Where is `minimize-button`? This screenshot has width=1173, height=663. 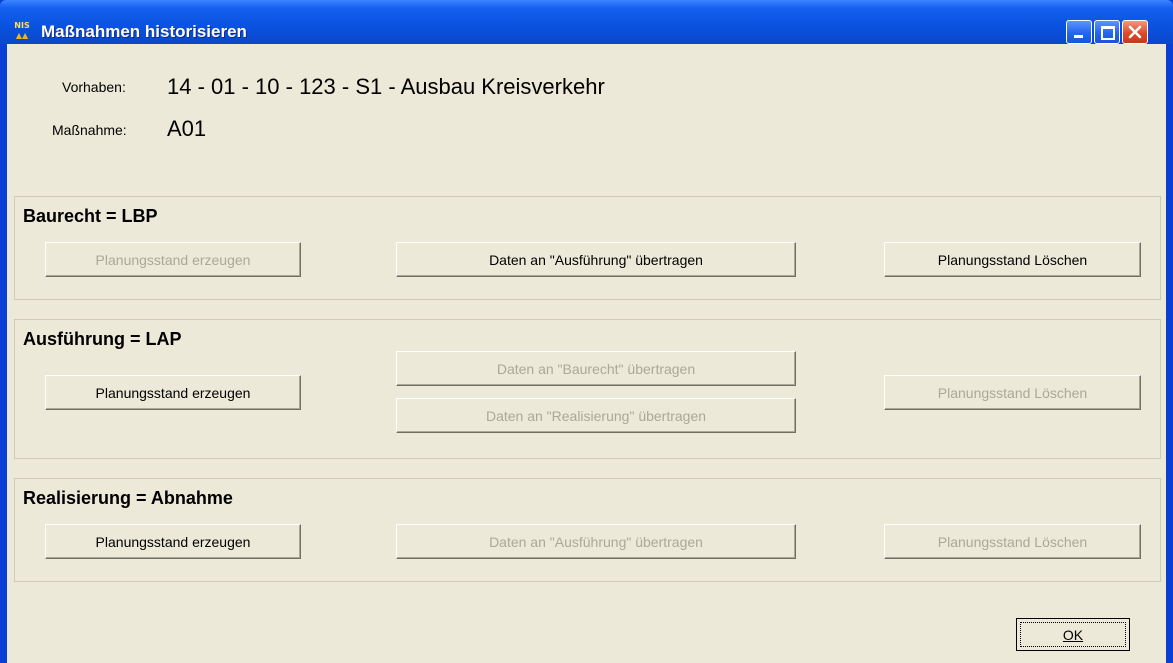
minimize-button is located at coordinates (1079, 32).